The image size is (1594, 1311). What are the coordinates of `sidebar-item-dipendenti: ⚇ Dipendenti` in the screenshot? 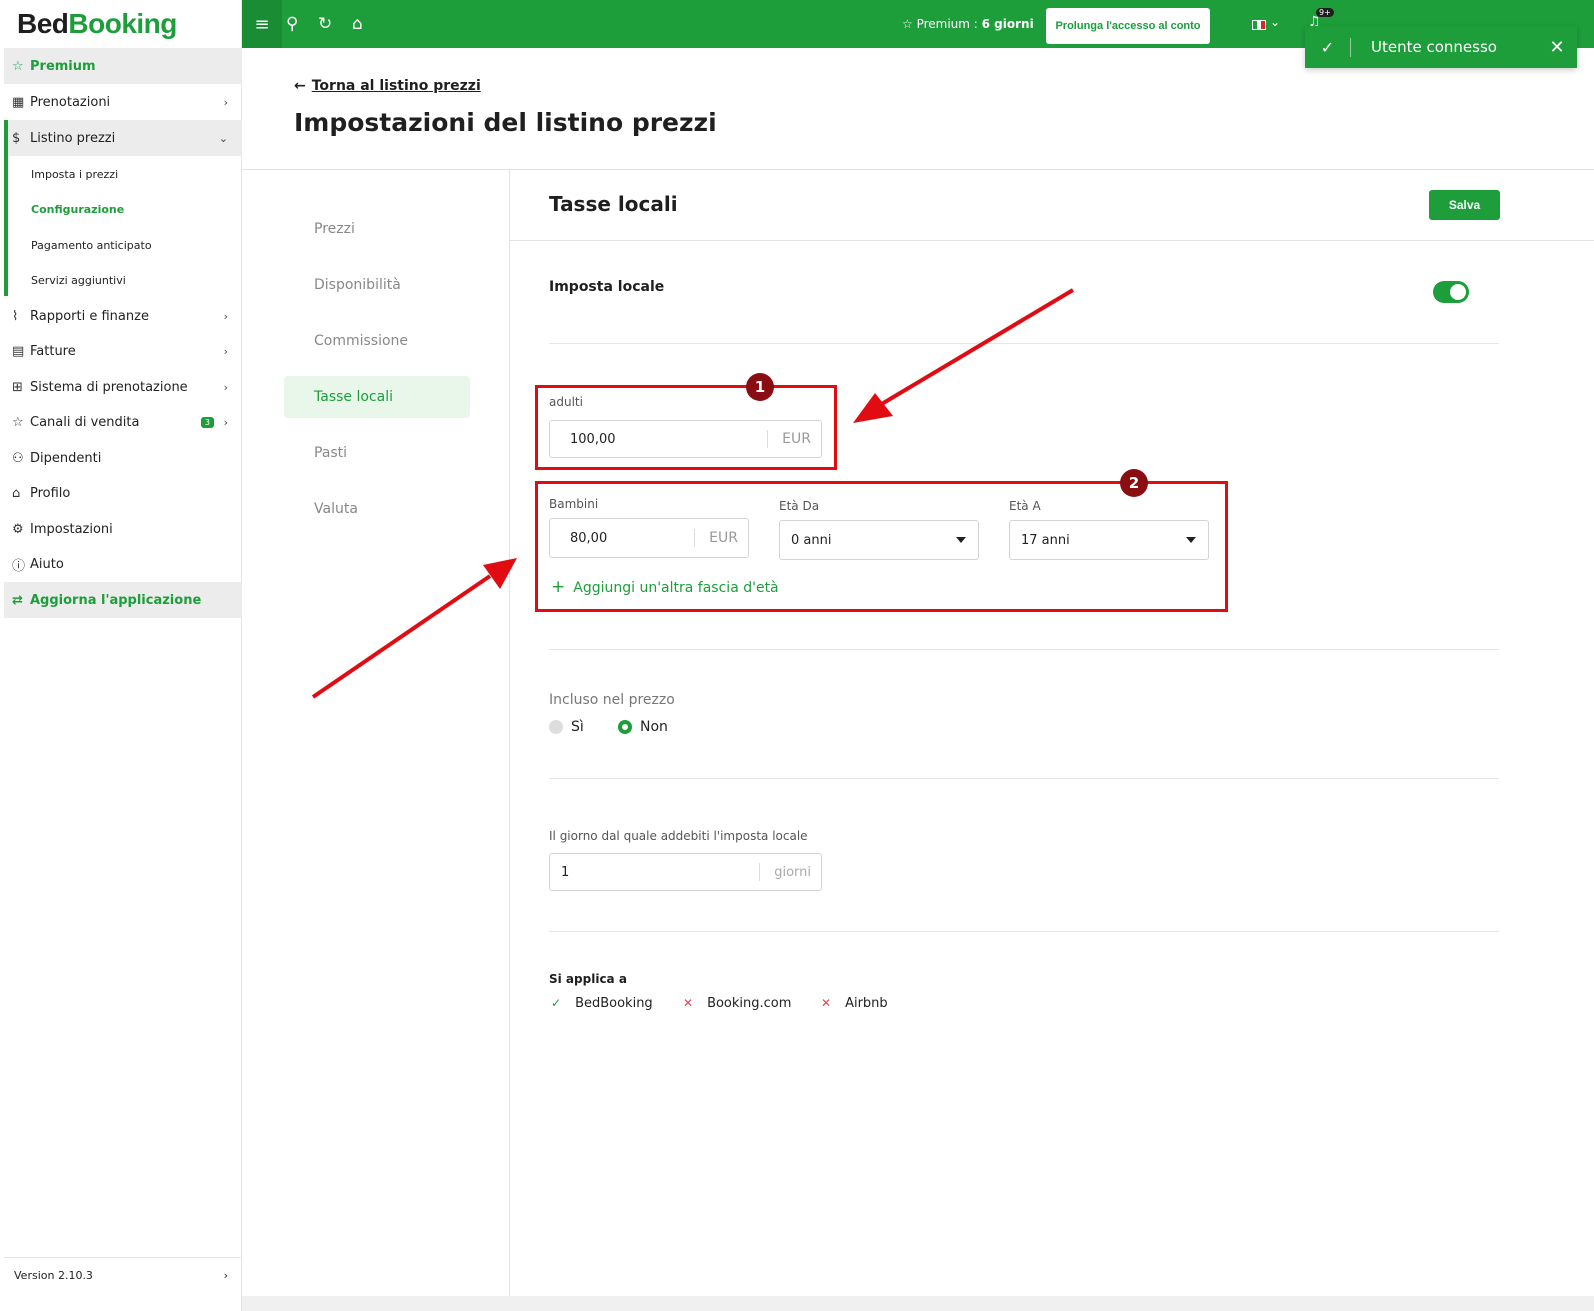 It's located at (123, 458).